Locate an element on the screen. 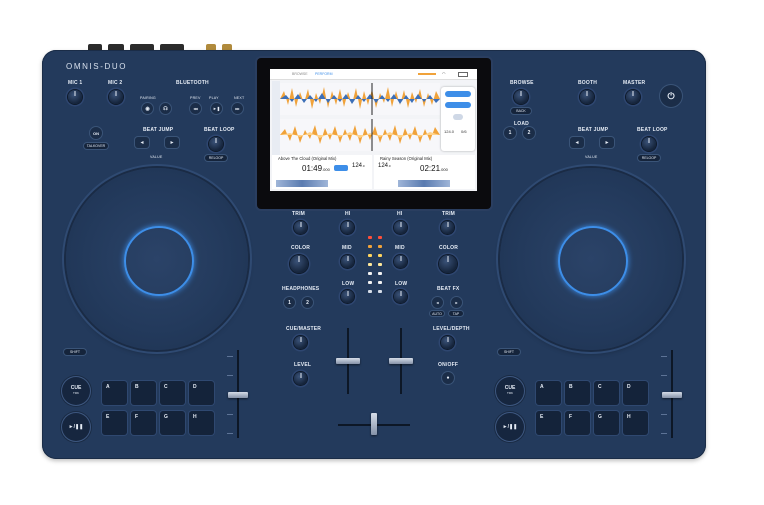 Image resolution: width=764 pixels, height=505 pixels. beat-loop-knob-left is located at coordinates (216, 144).